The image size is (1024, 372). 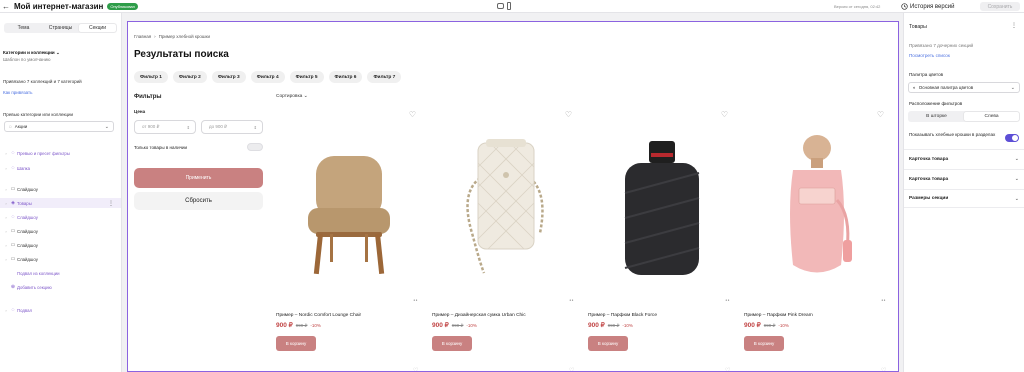 What do you see at coordinates (17, 92) in the screenshot?
I see `how-to-bind-link: Как привязать` at bounding box center [17, 92].